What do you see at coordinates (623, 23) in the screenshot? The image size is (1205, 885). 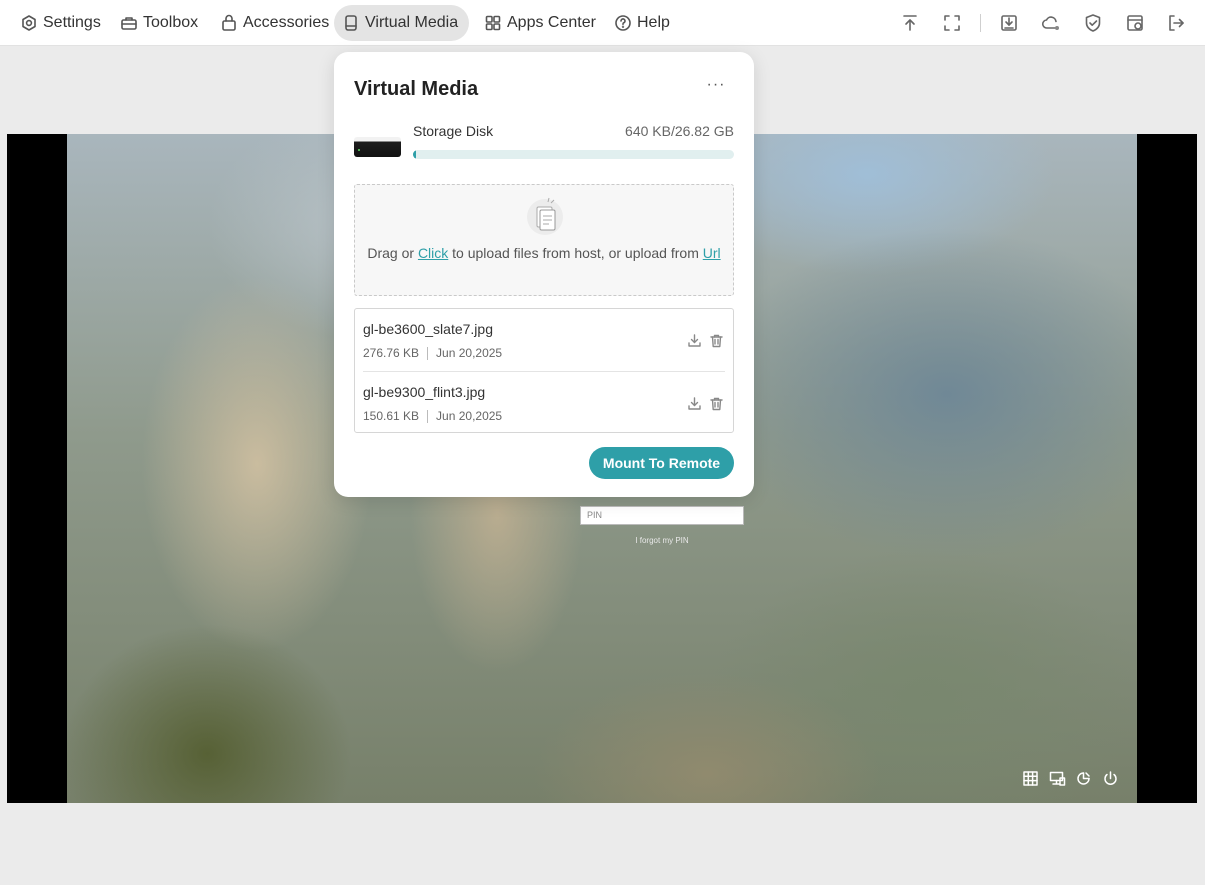 I see `help-icon` at bounding box center [623, 23].